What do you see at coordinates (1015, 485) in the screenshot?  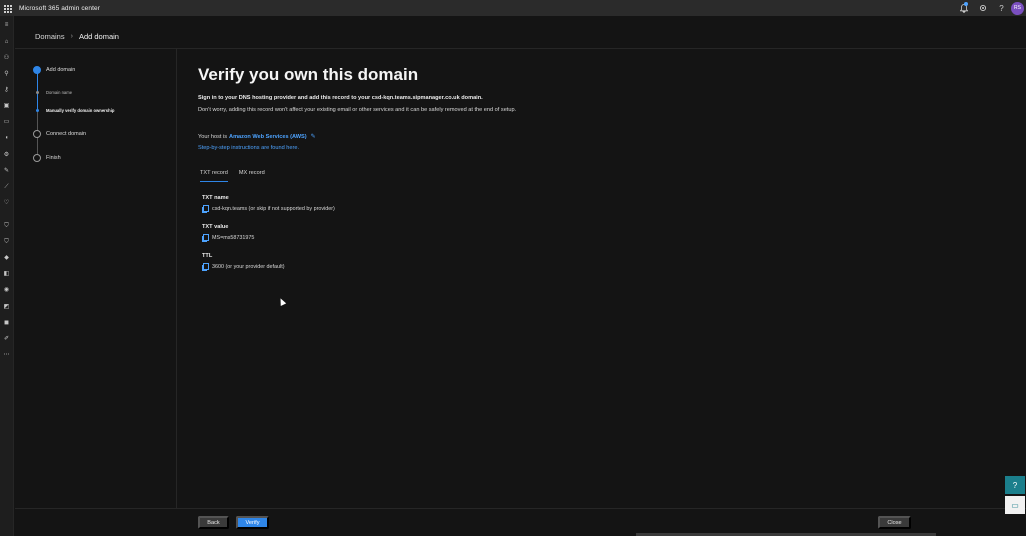 I see `help-chat-icon: ?` at bounding box center [1015, 485].